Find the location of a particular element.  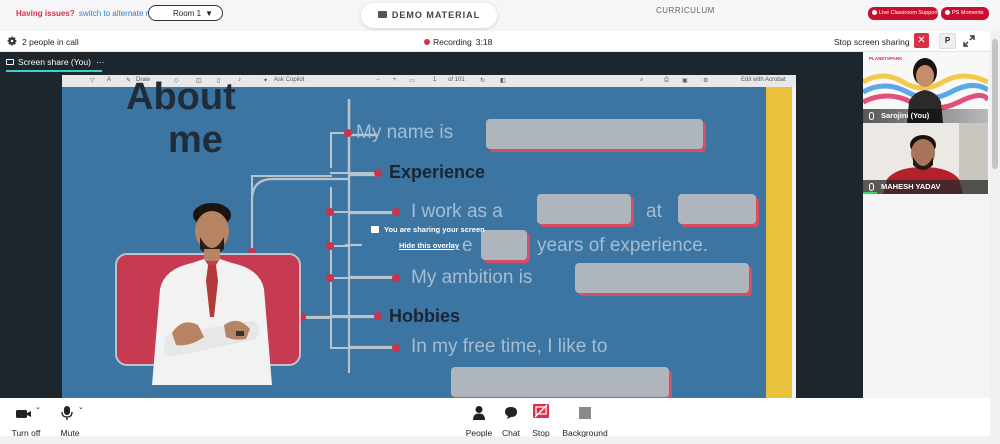

demo-material-button: DEMO MATERIAL is located at coordinates (429, 15).